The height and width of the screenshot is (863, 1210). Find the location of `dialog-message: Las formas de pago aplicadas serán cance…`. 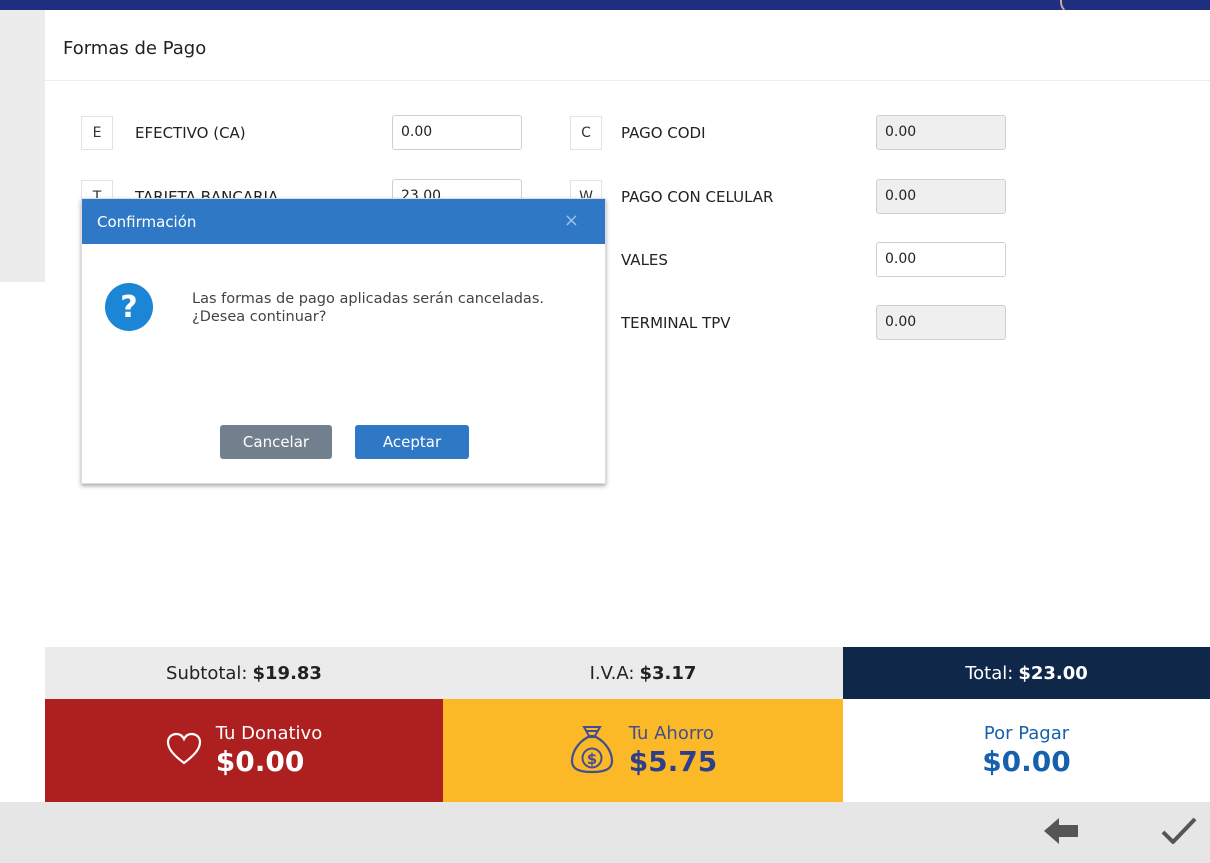

dialog-message: Las formas de pago aplicadas serán cance… is located at coordinates (392, 308).